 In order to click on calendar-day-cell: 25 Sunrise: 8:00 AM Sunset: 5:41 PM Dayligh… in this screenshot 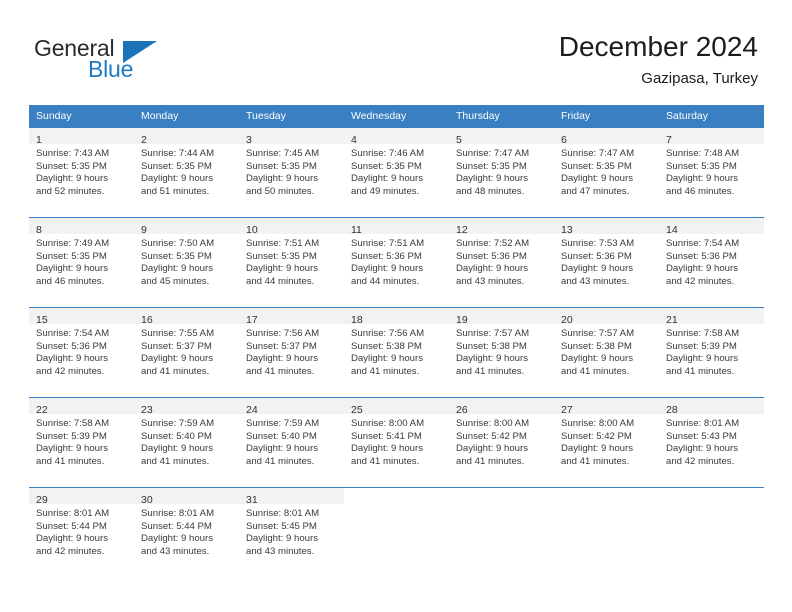, I will do `click(396, 439)`.